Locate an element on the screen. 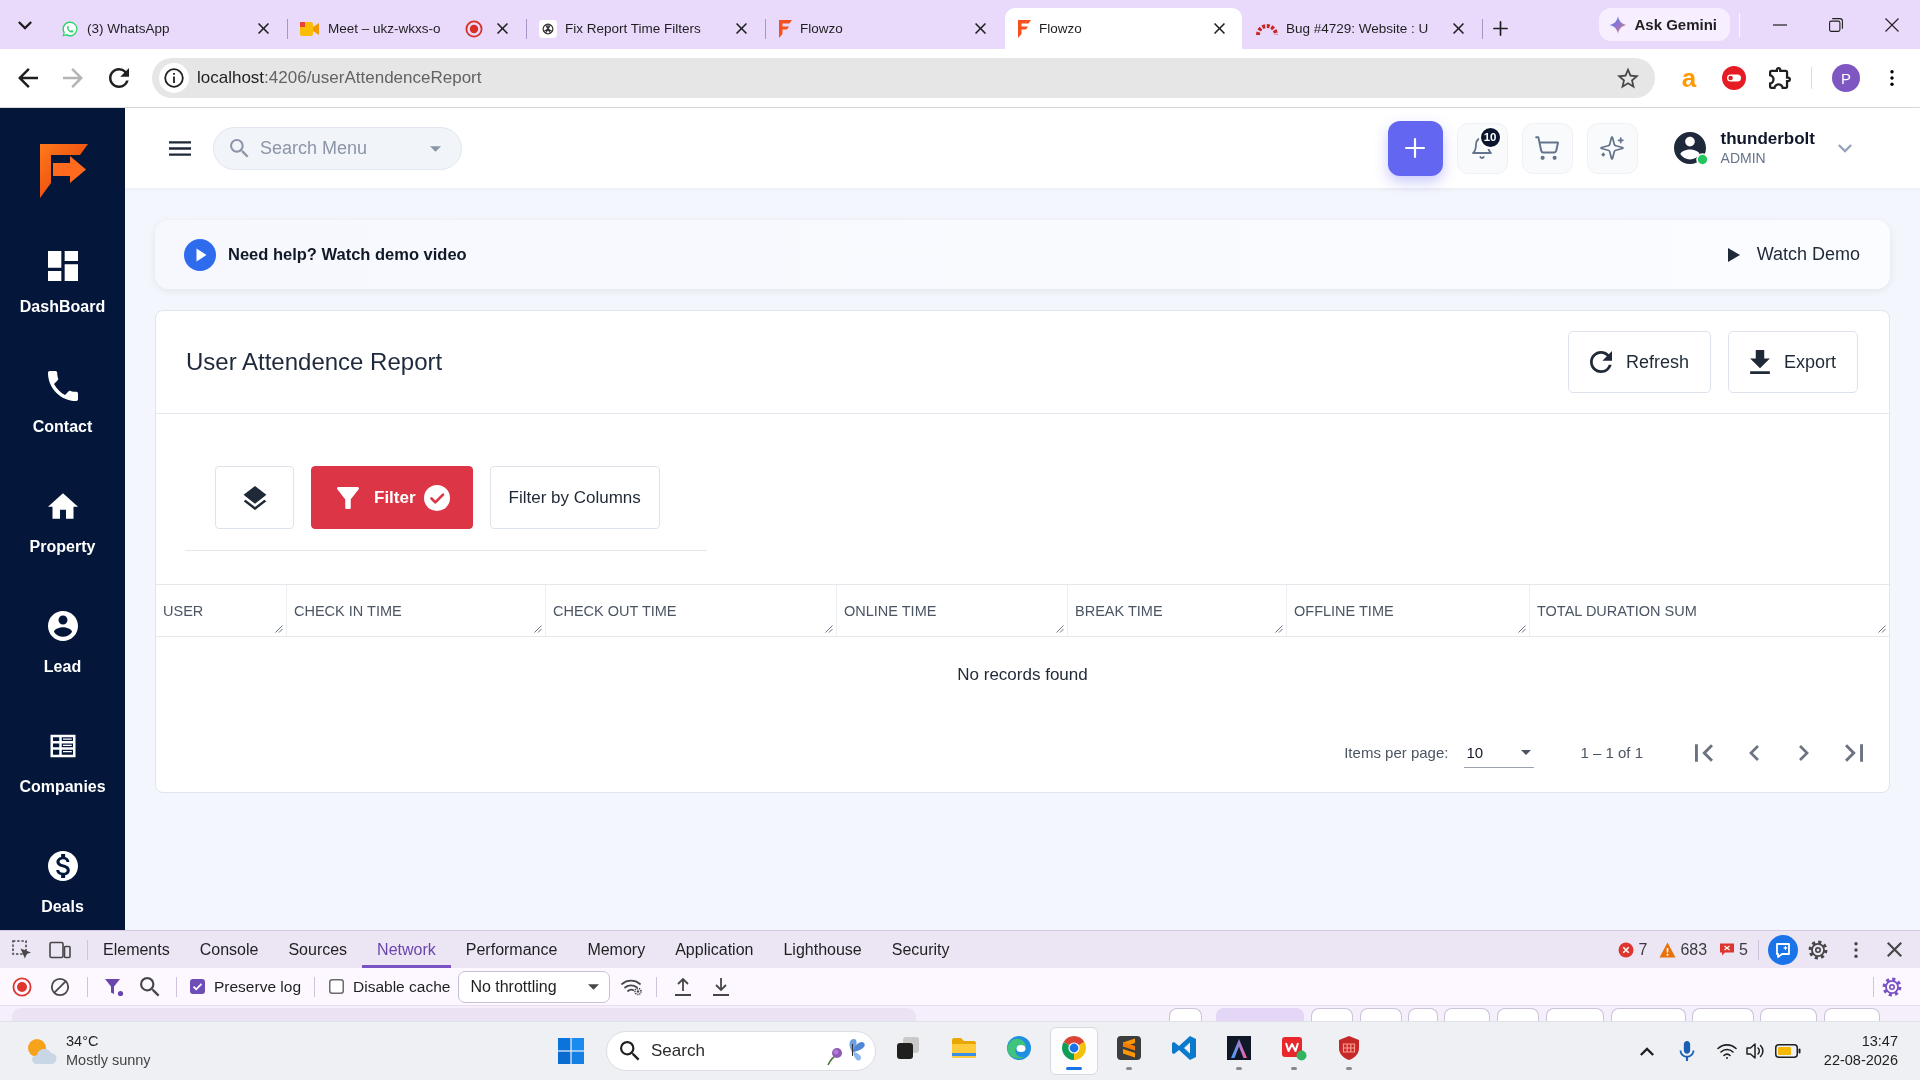  site-info-button is located at coordinates (174, 78).